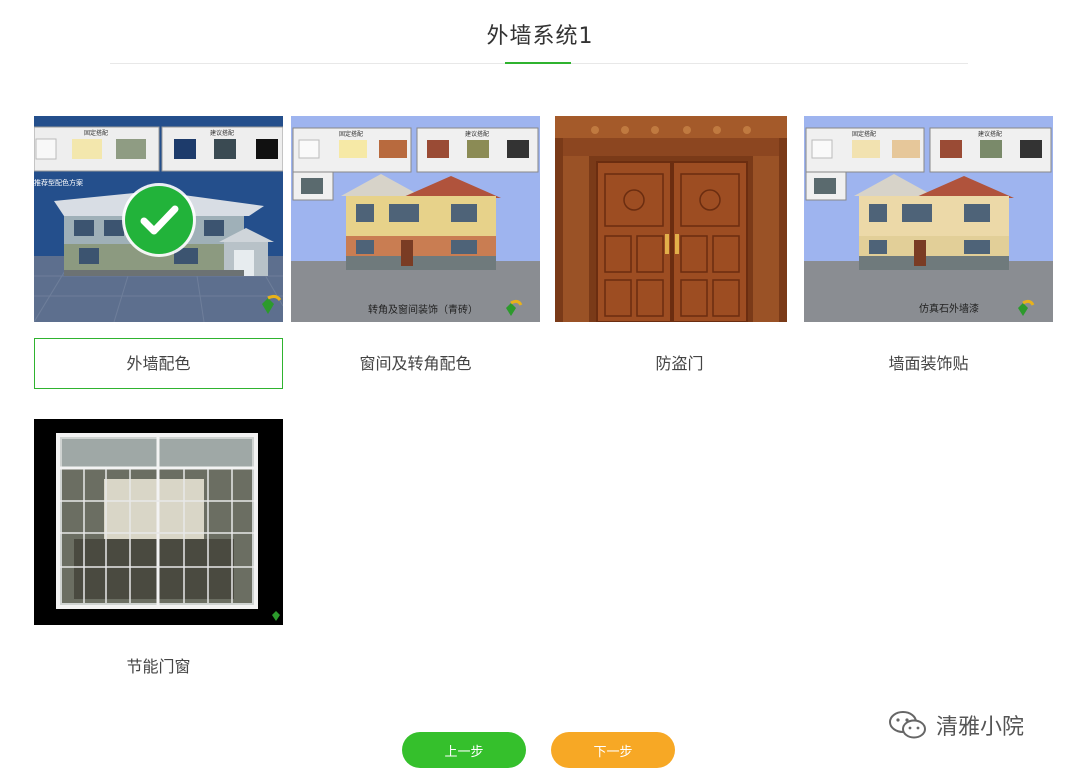 This screenshot has height=772, width=1080. What do you see at coordinates (990, 134) in the screenshot?
I see `wall-decal-img-suggest-text: 建议搭配` at bounding box center [990, 134].